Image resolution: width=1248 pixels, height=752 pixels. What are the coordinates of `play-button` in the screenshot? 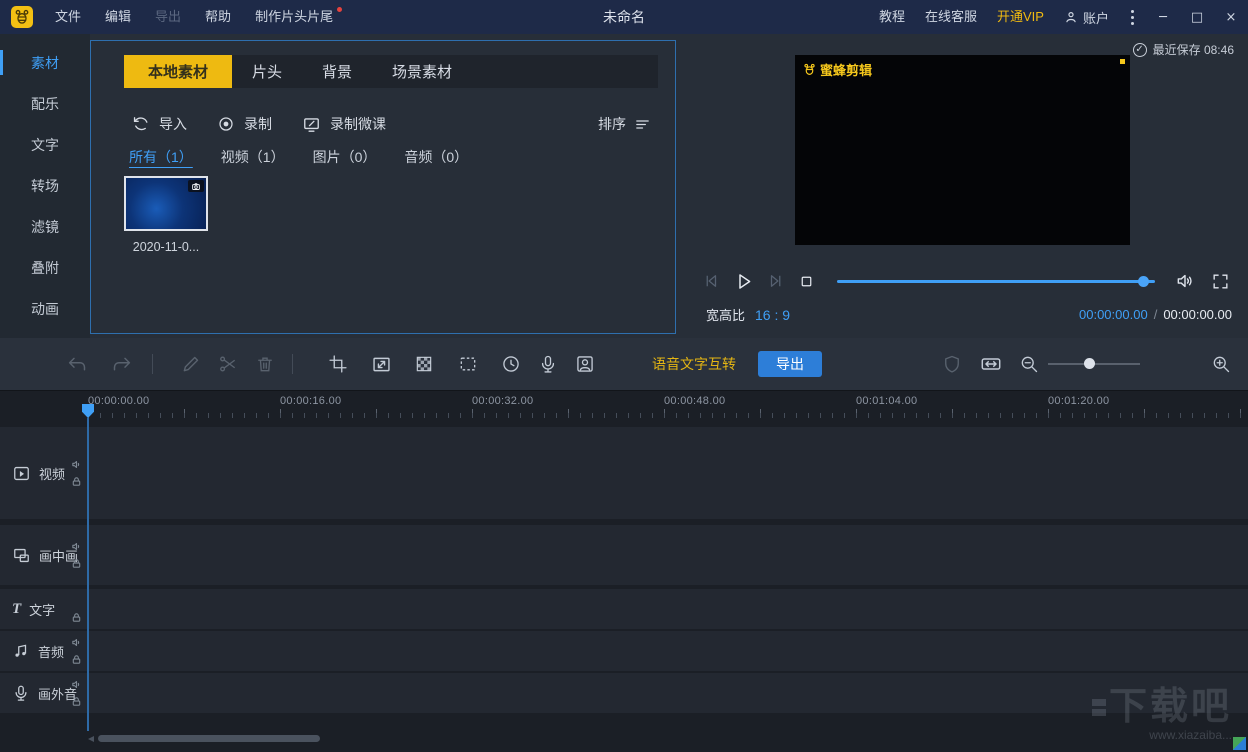 It's located at (743, 281).